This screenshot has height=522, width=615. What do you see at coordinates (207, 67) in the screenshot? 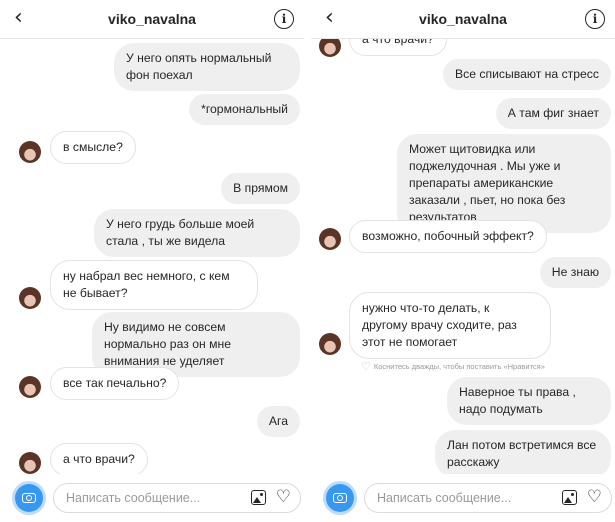
I see `message-bubble-outgoing: У него опять нормальный фон поехал` at bounding box center [207, 67].